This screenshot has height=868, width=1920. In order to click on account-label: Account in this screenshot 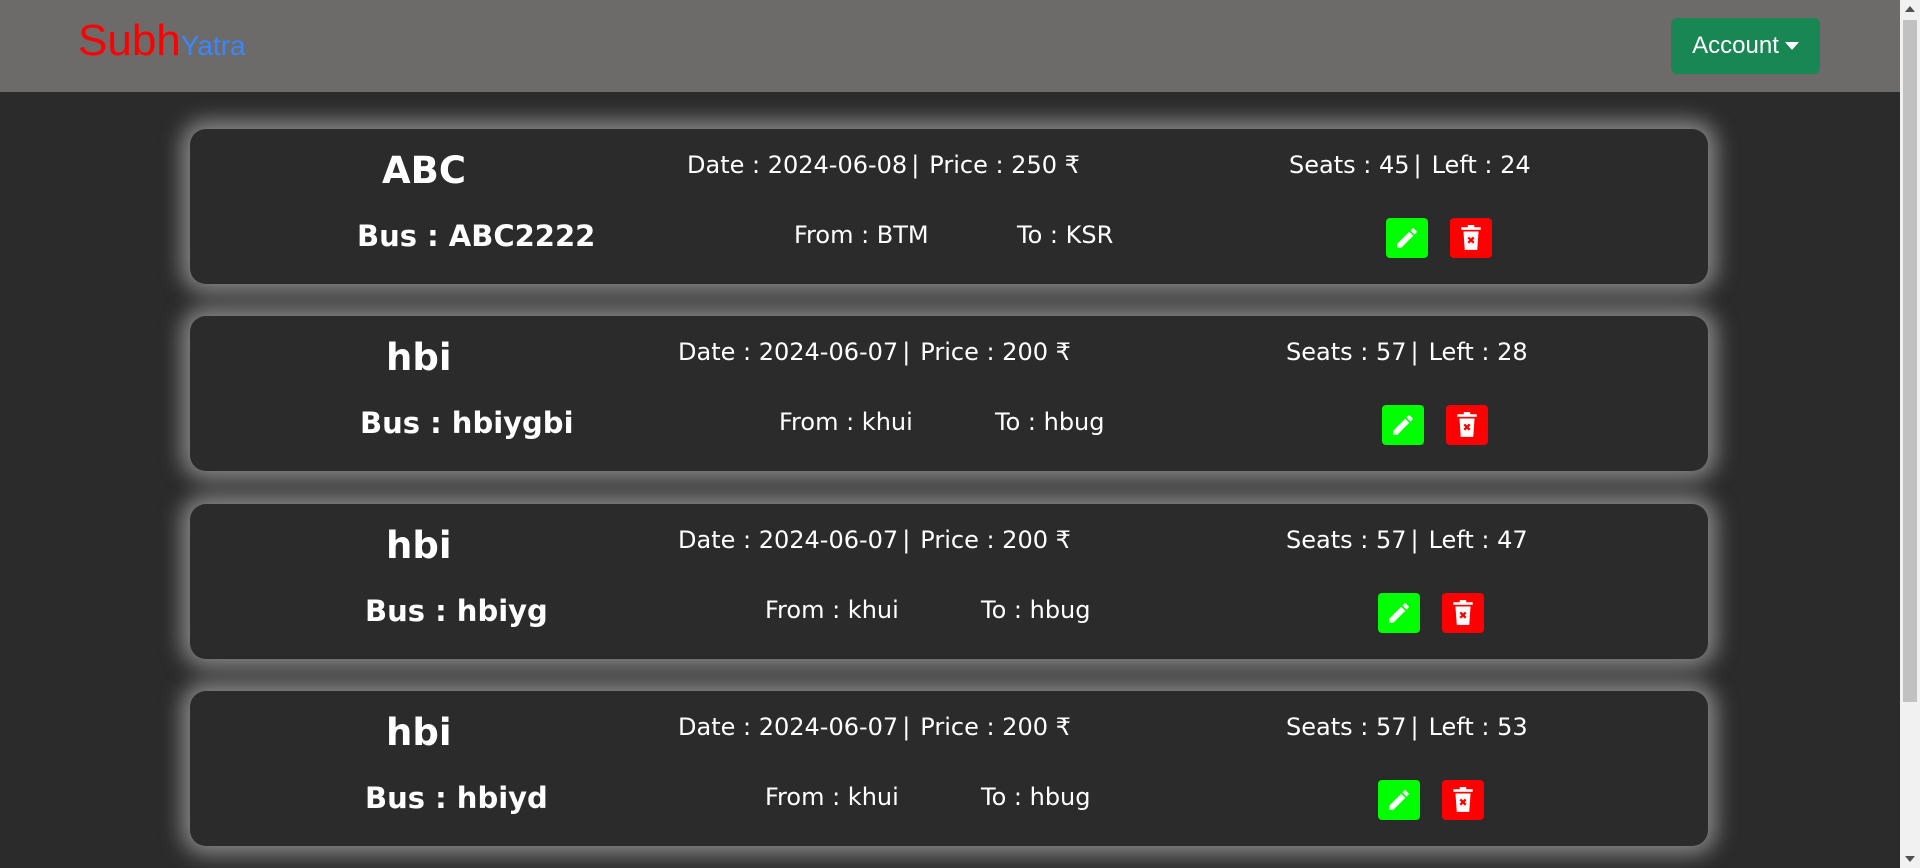, I will do `click(1735, 45)`.